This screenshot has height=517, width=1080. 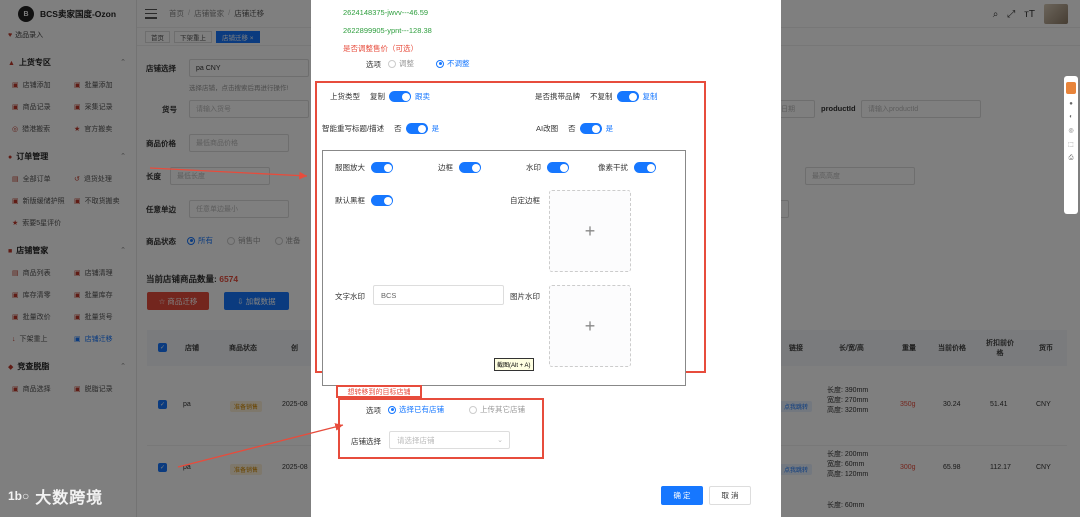 What do you see at coordinates (435, 128) in the screenshot?
I see `rewrite-on: 是` at bounding box center [435, 128].